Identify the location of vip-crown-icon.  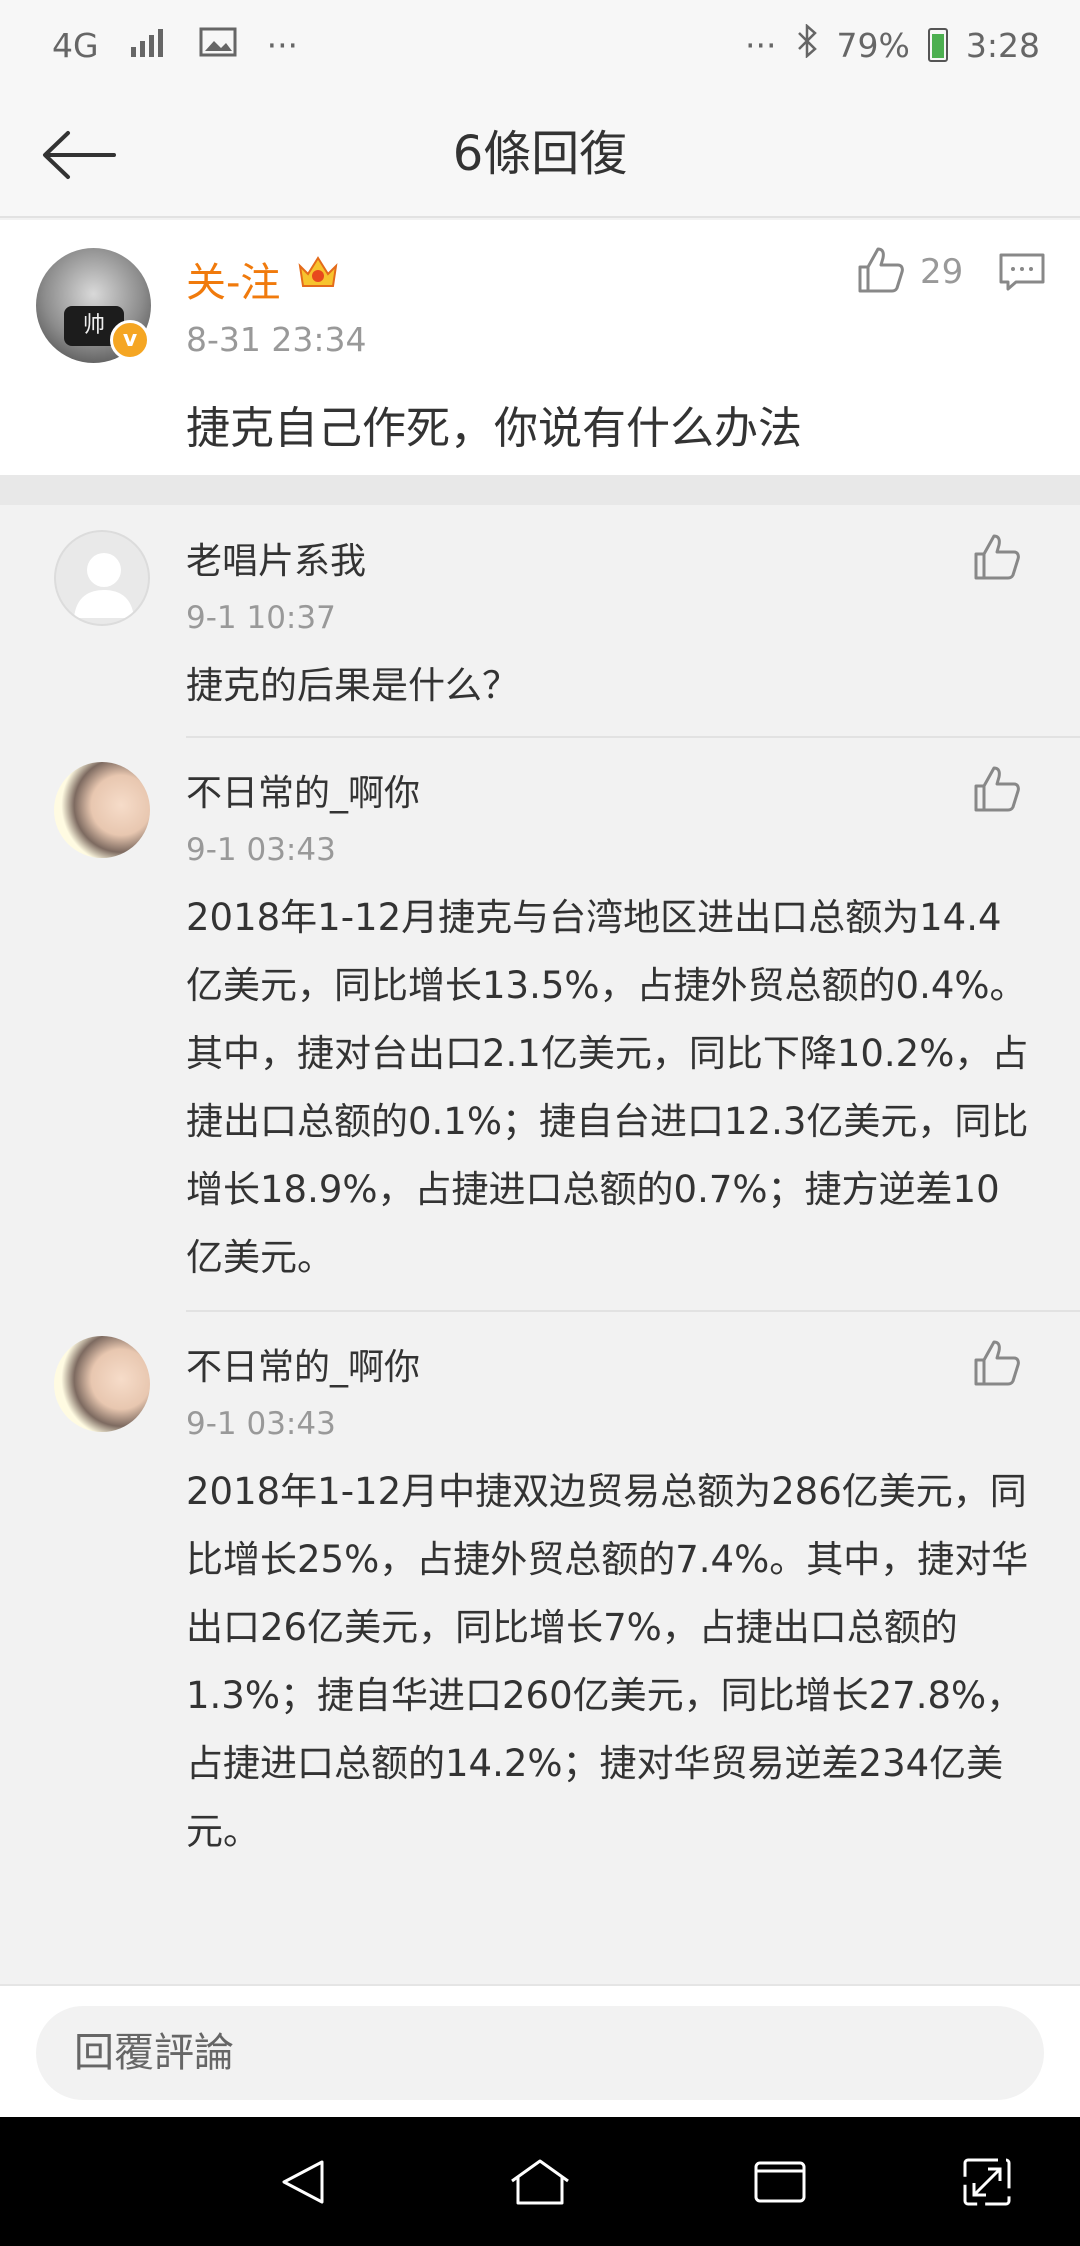
(318, 271).